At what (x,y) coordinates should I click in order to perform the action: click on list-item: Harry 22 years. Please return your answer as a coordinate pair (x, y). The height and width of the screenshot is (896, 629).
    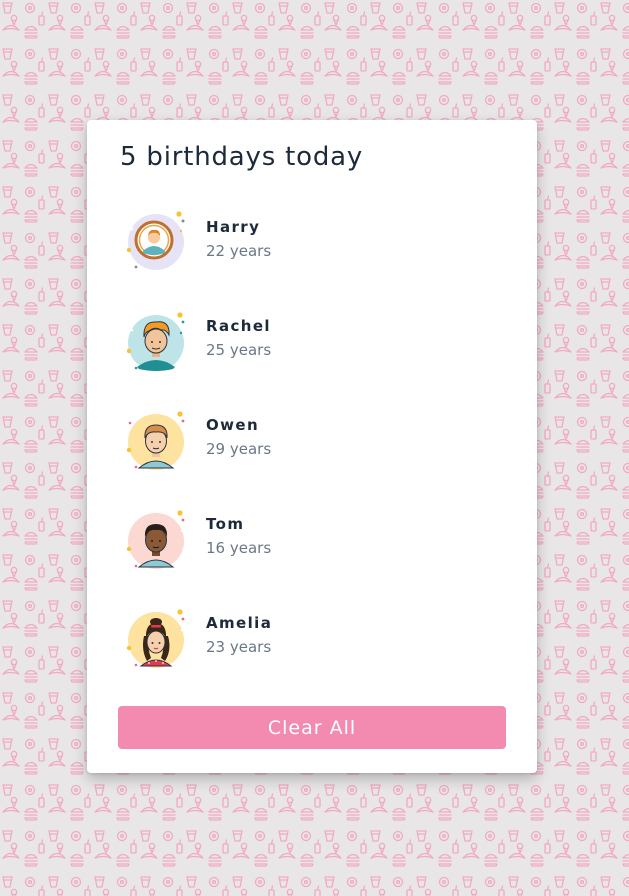
    Looking at the image, I should click on (305, 242).